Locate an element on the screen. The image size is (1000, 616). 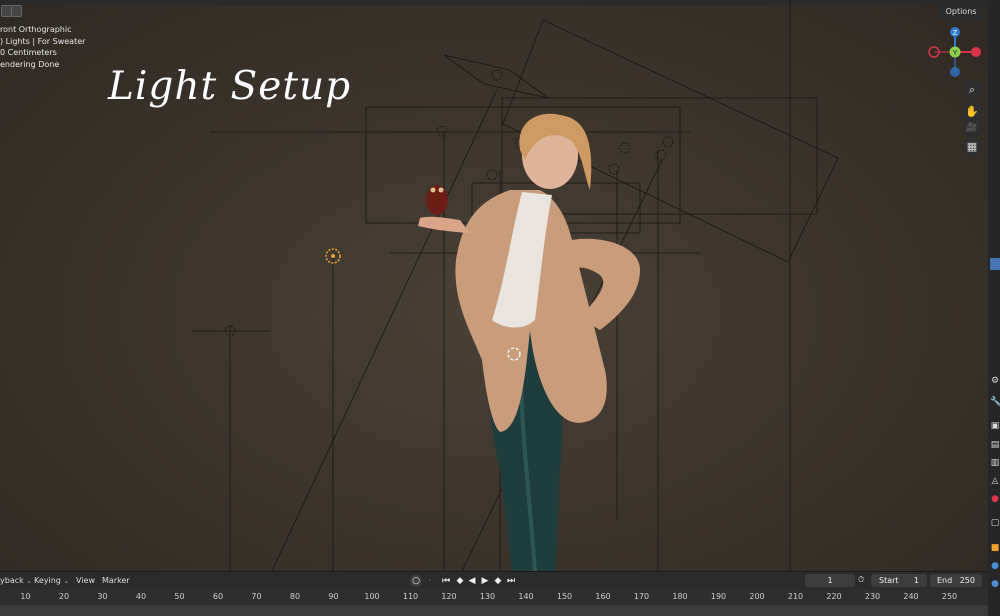
selected-light-center is located at coordinates (333, 256).